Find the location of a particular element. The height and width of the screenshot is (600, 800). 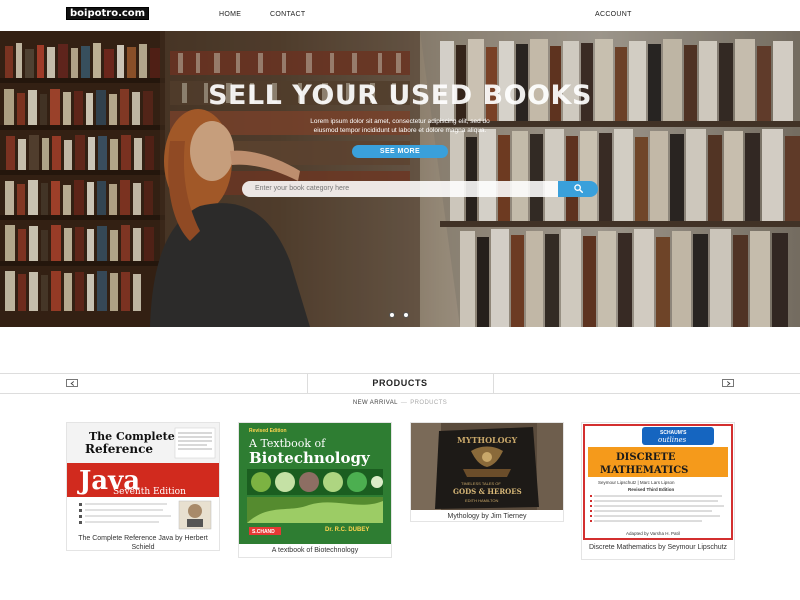

divider is located at coordinates (493, 383).